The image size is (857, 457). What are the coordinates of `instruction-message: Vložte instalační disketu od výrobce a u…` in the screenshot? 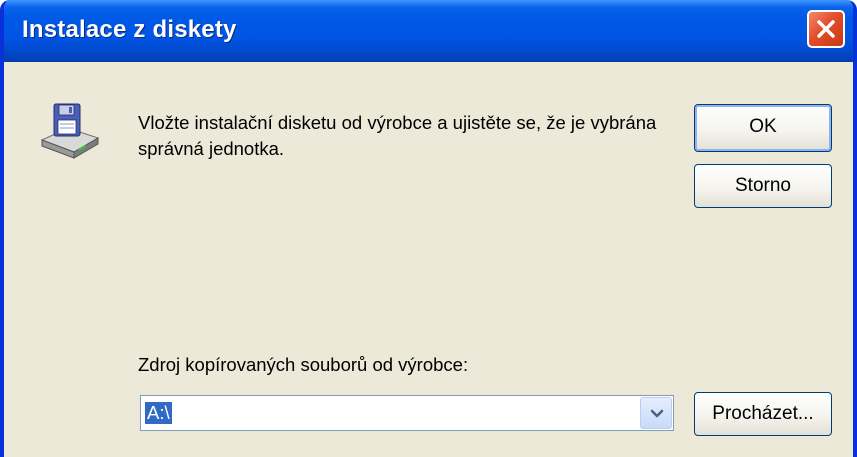 It's located at (397, 135).